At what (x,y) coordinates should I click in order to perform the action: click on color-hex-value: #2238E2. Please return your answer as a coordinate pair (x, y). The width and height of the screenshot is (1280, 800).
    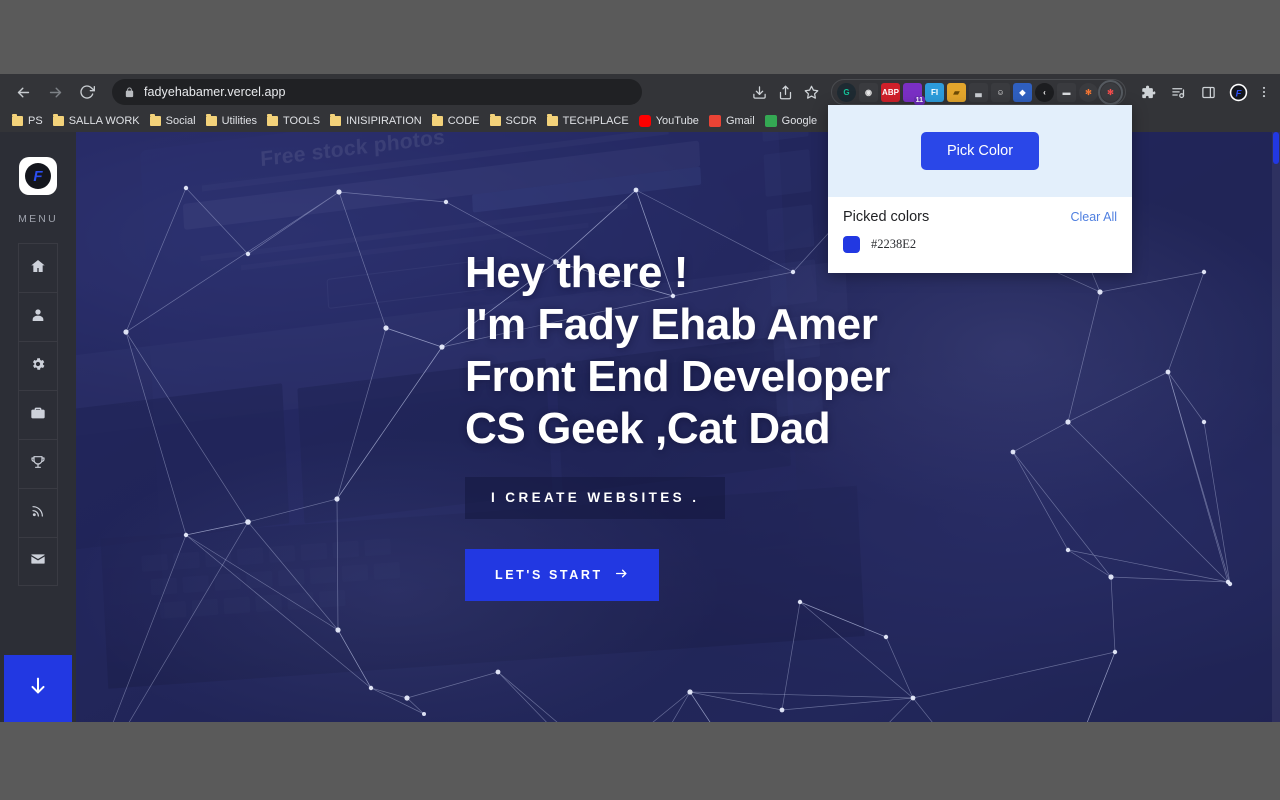
    Looking at the image, I should click on (894, 244).